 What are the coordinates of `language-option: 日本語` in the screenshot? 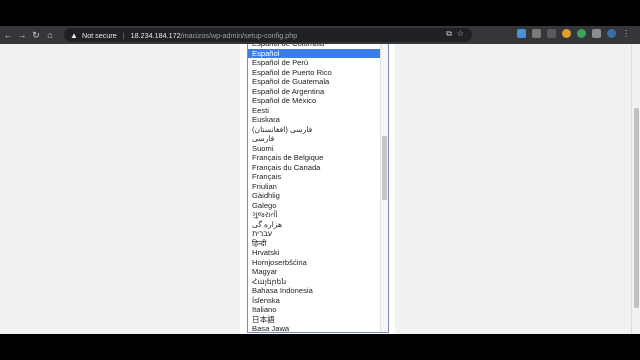 It's located at (314, 320).